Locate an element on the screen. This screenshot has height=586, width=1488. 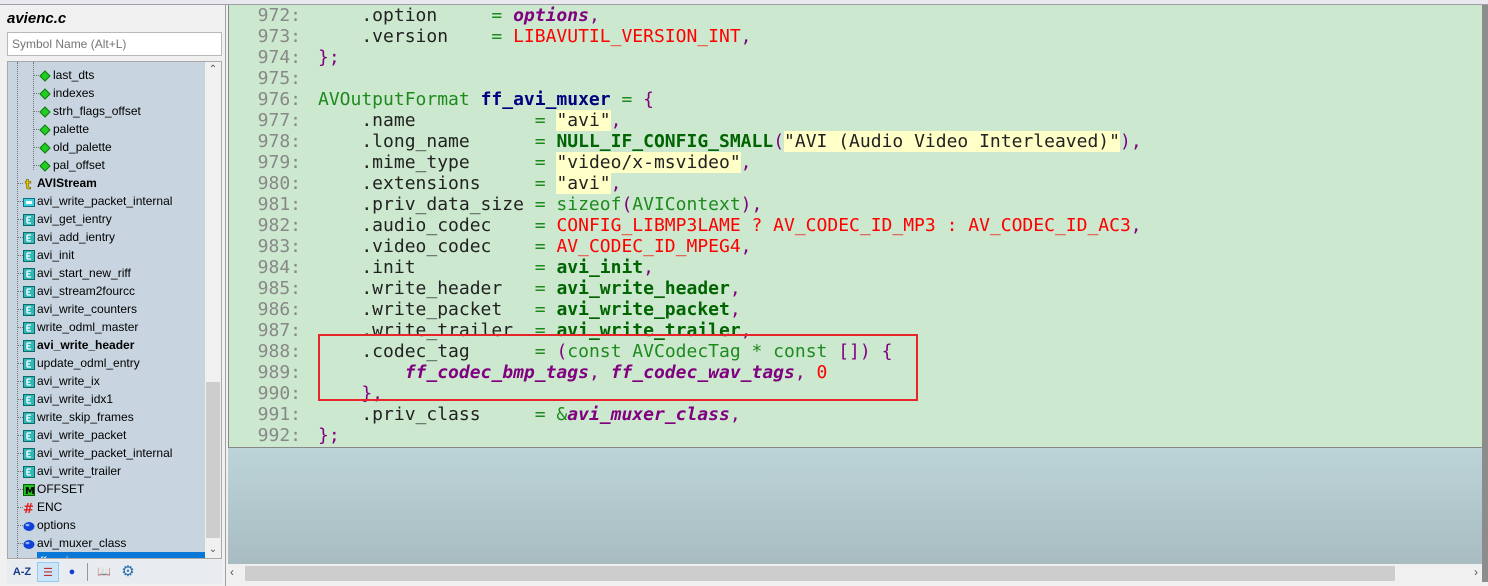
tree-item: write_odml_master is located at coordinates (106, 327).